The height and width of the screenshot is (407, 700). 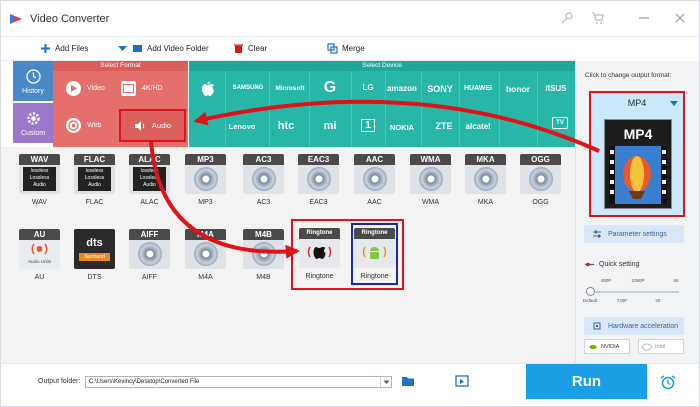 What do you see at coordinates (250, 48) in the screenshot?
I see `clear-button: Clear` at bounding box center [250, 48].